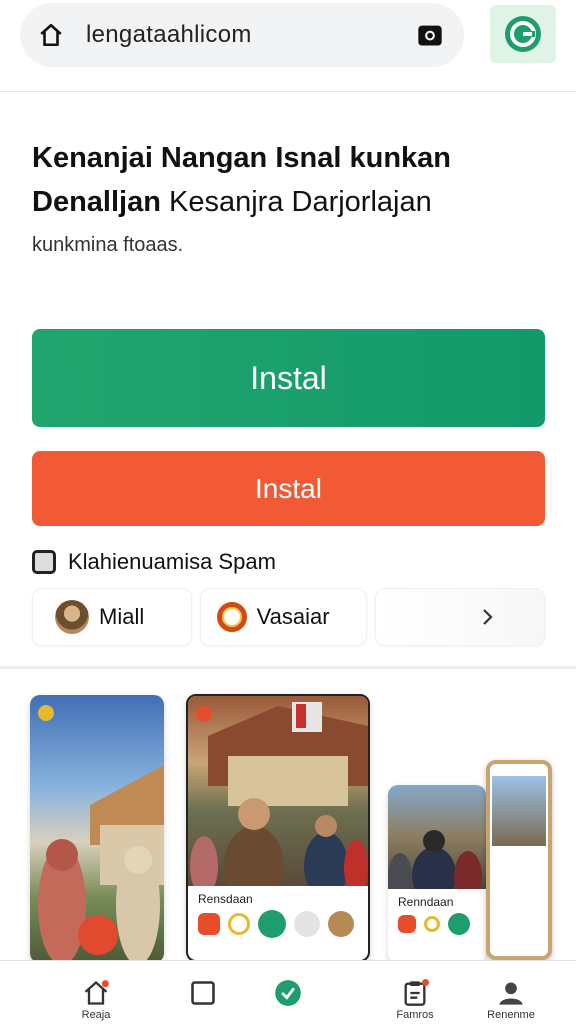  I want to click on chip-miall: Miall, so click(112, 617).